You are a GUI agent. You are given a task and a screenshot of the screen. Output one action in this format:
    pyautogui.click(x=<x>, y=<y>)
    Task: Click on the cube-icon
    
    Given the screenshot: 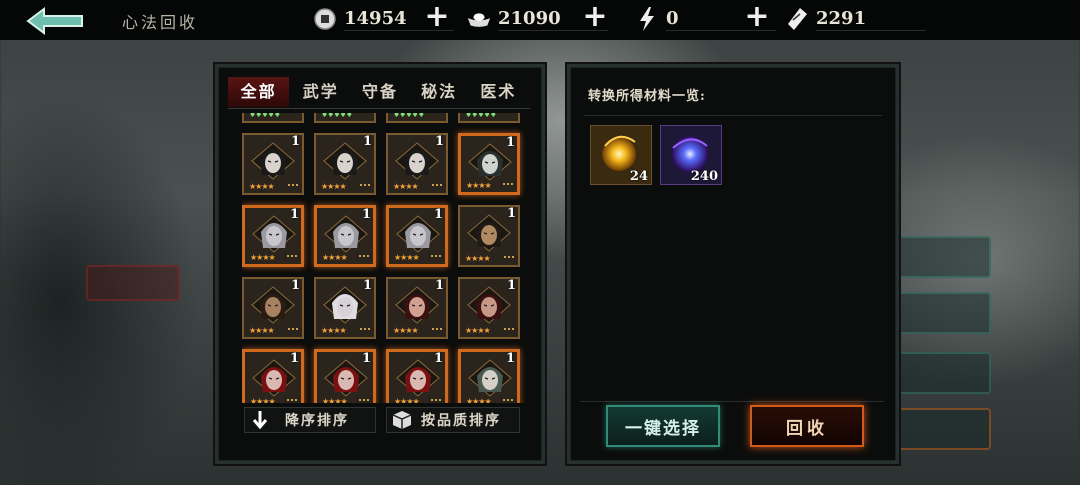 What is the action you would take?
    pyautogui.click(x=402, y=420)
    